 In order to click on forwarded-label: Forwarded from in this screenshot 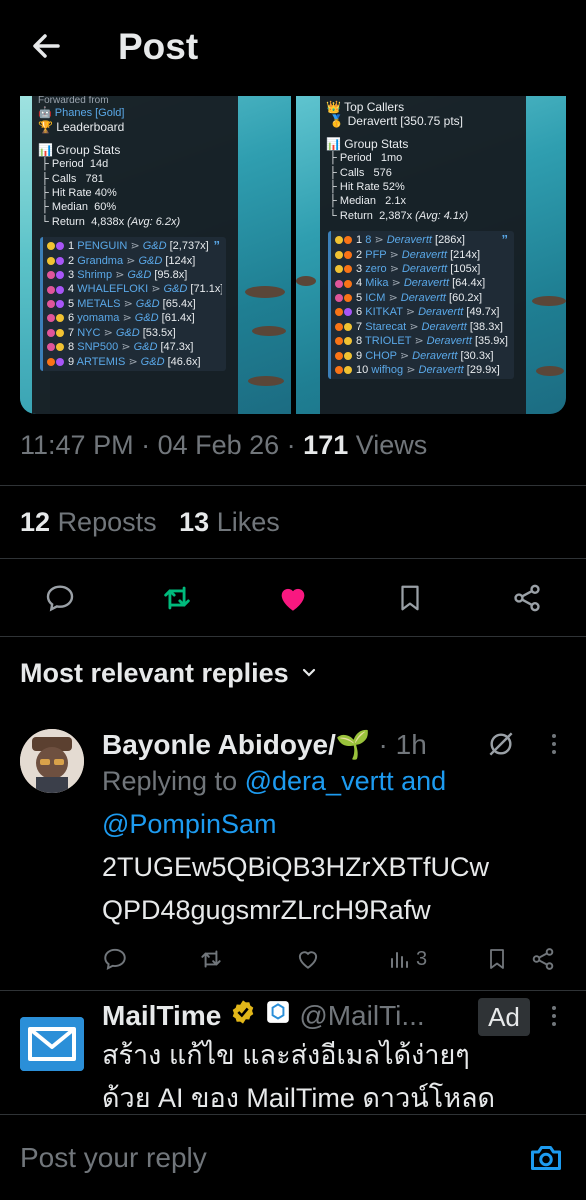, I will do `click(73, 101)`.